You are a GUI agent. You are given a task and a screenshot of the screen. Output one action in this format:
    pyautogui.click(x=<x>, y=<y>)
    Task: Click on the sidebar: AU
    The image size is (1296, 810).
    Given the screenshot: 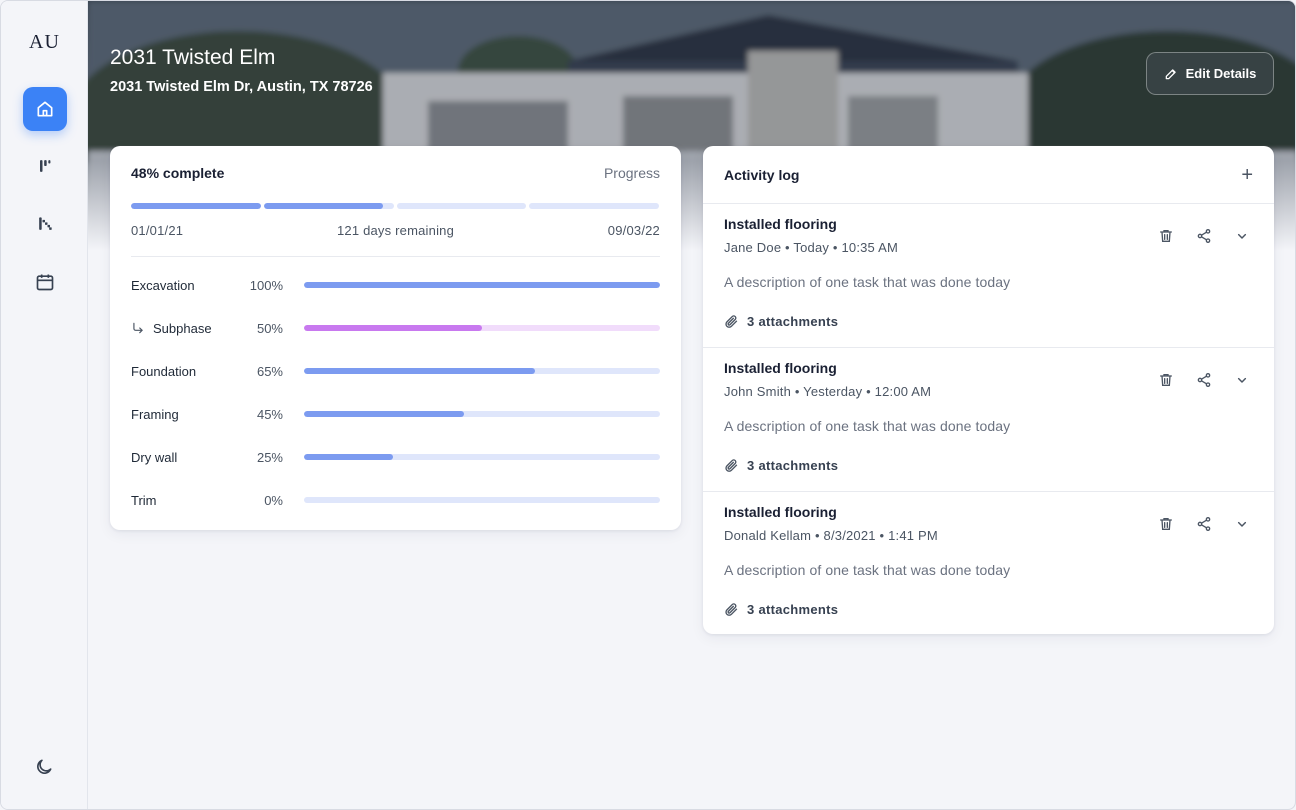 What is the action you would take?
    pyautogui.click(x=44, y=405)
    